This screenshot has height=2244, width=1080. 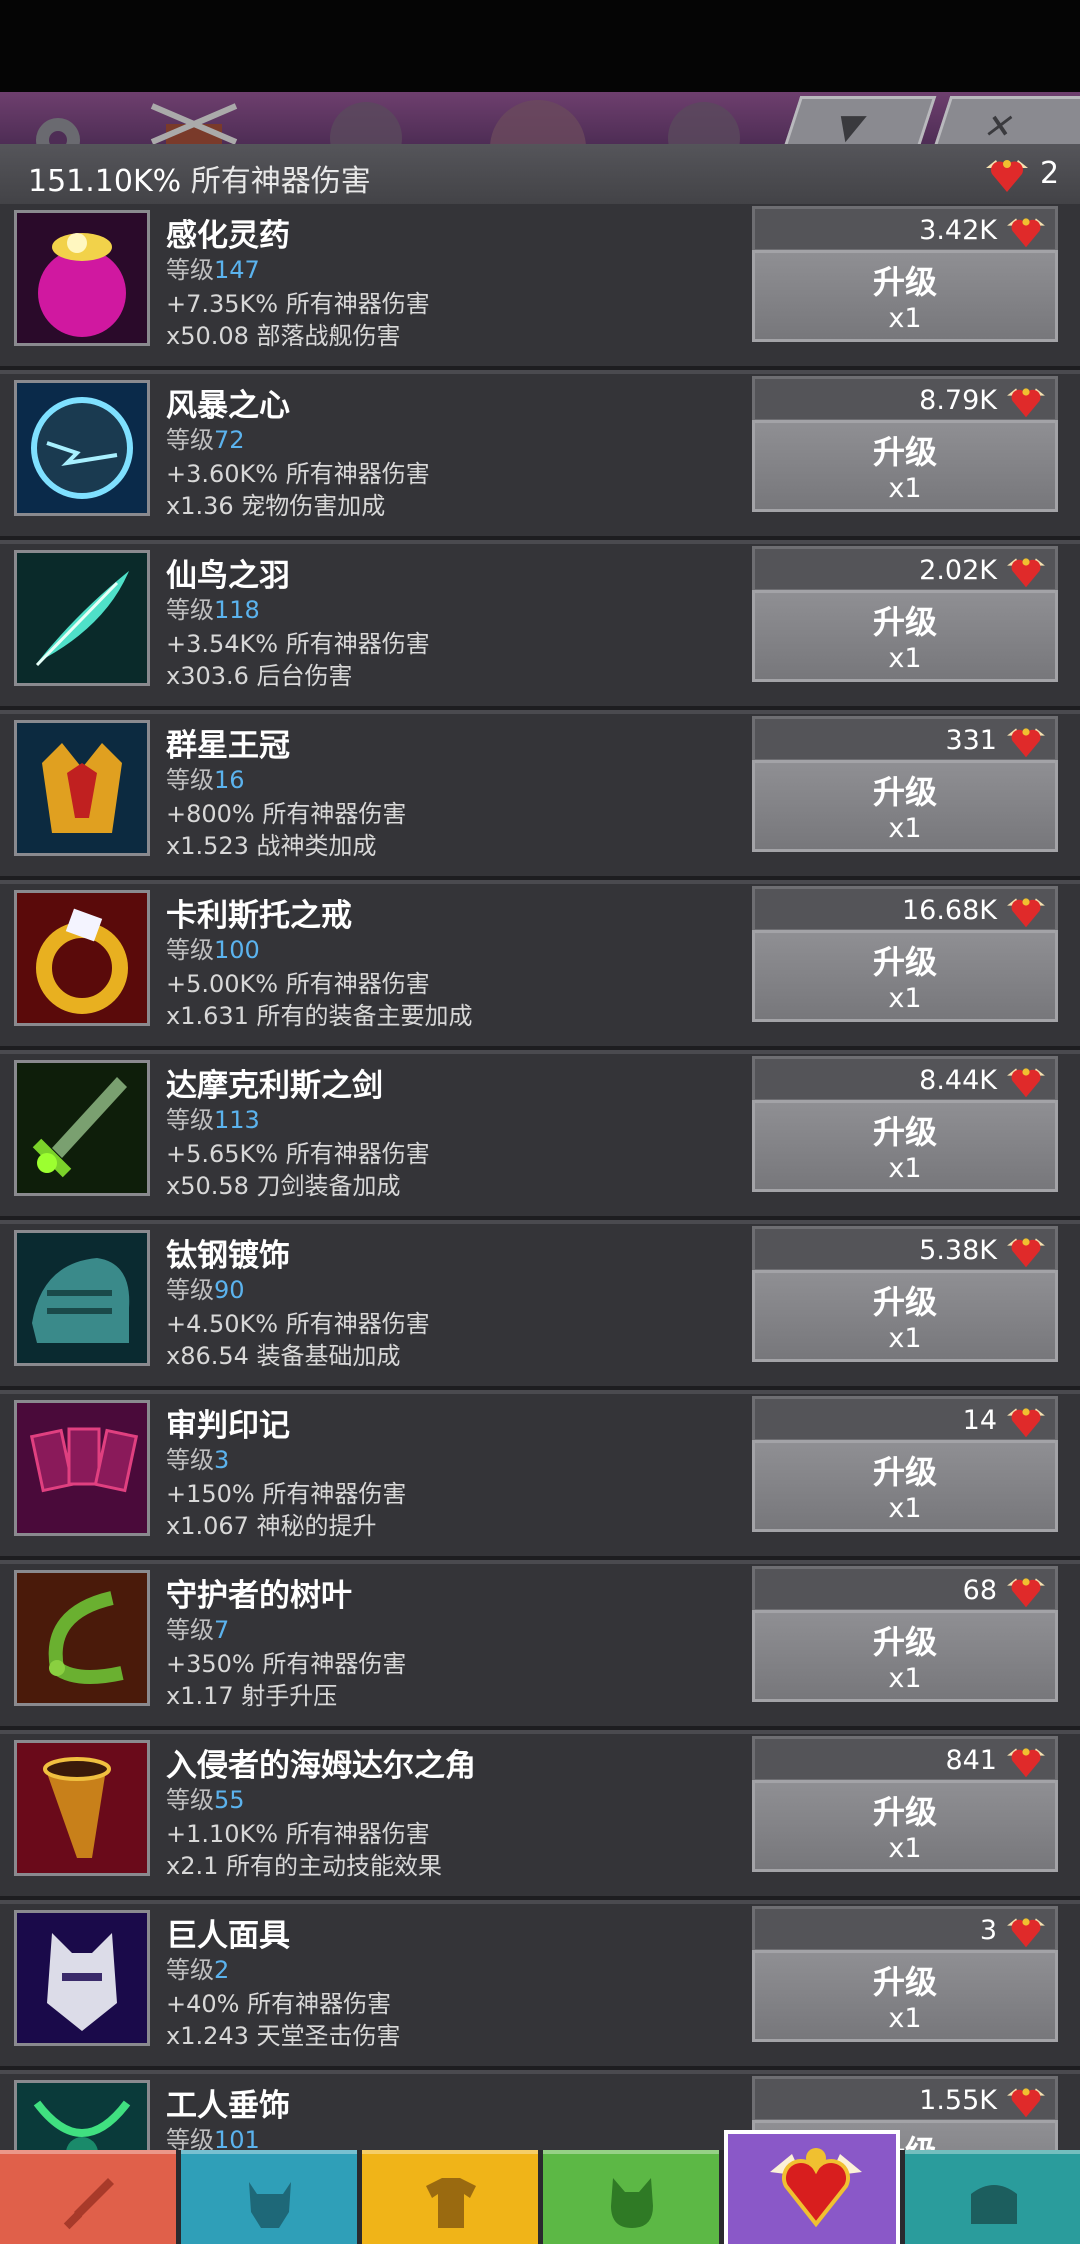 I want to click on collapse-tab: ▼, so click(x=860, y=120).